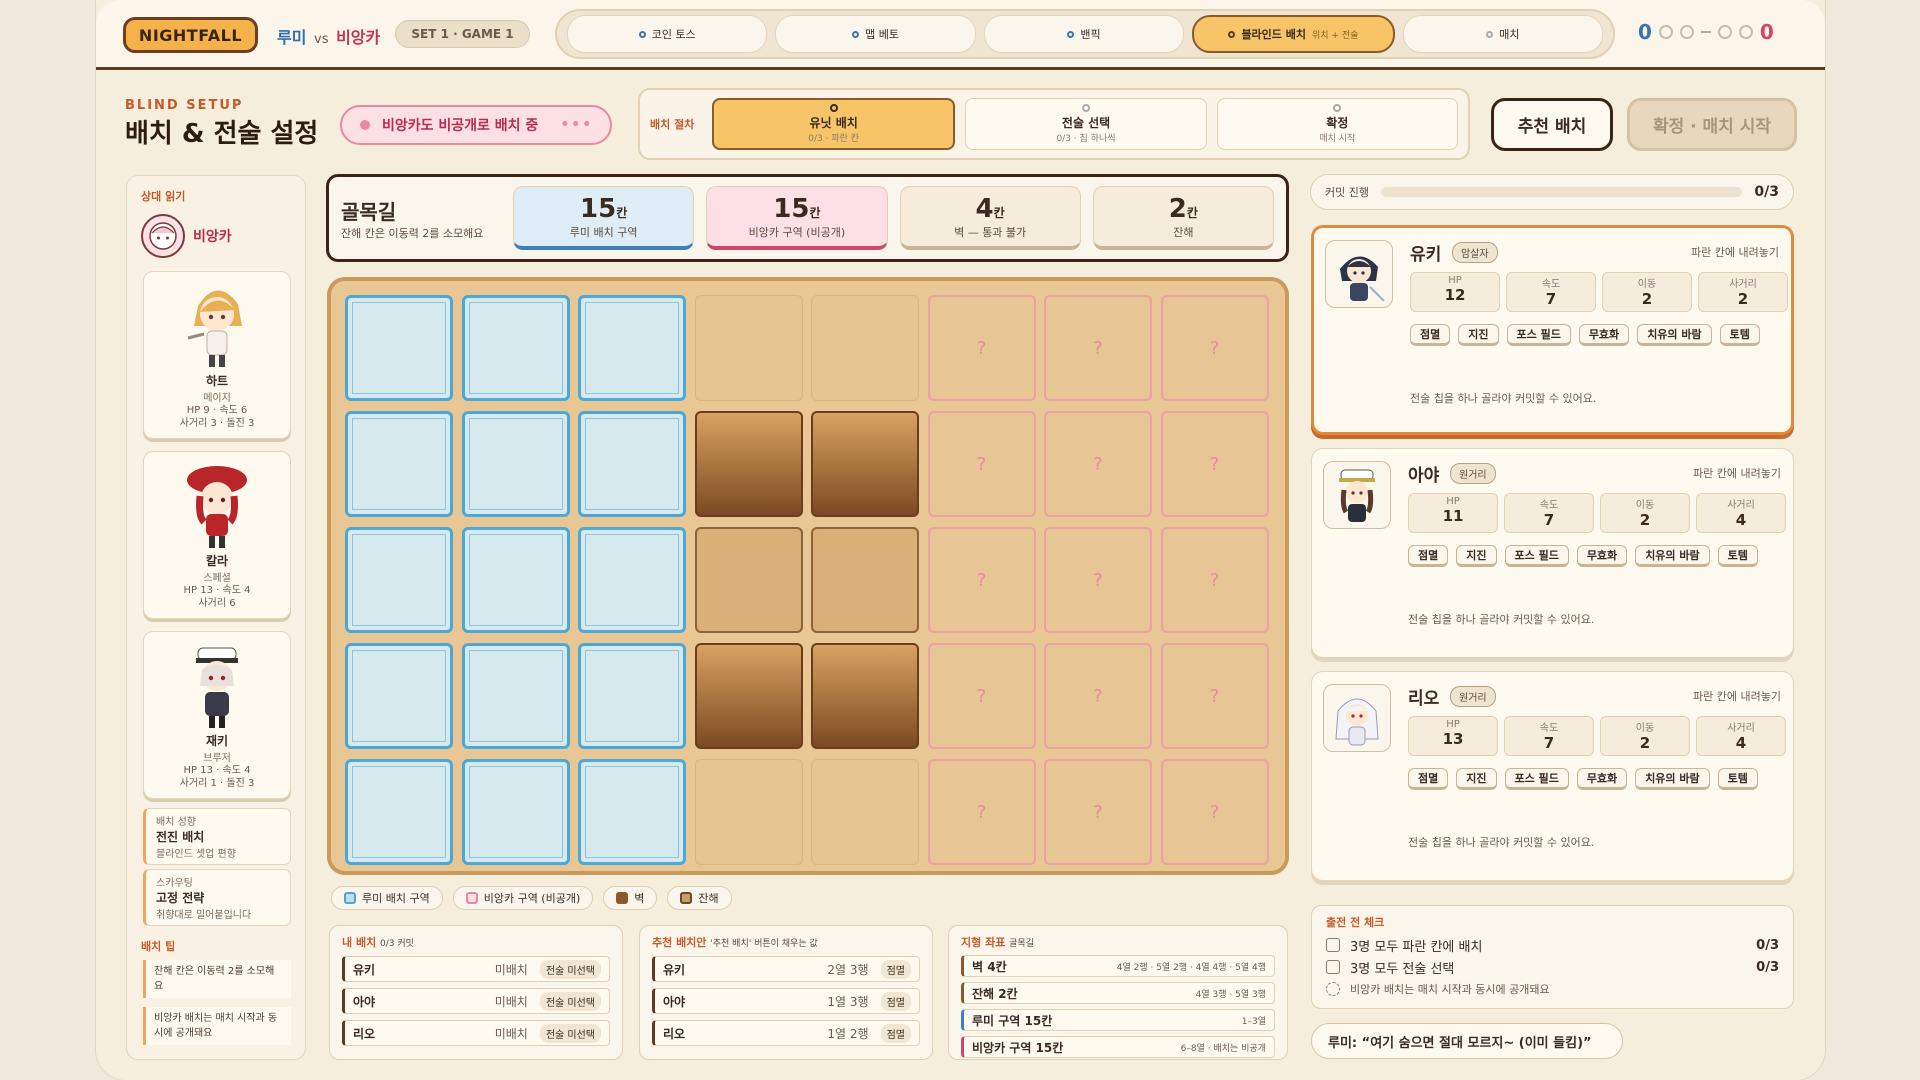 The height and width of the screenshot is (1080, 1920). I want to click on tactic-chips: 점멸 지진 포스 필드 무효화 치유의 바람 토템, so click(1598, 556).